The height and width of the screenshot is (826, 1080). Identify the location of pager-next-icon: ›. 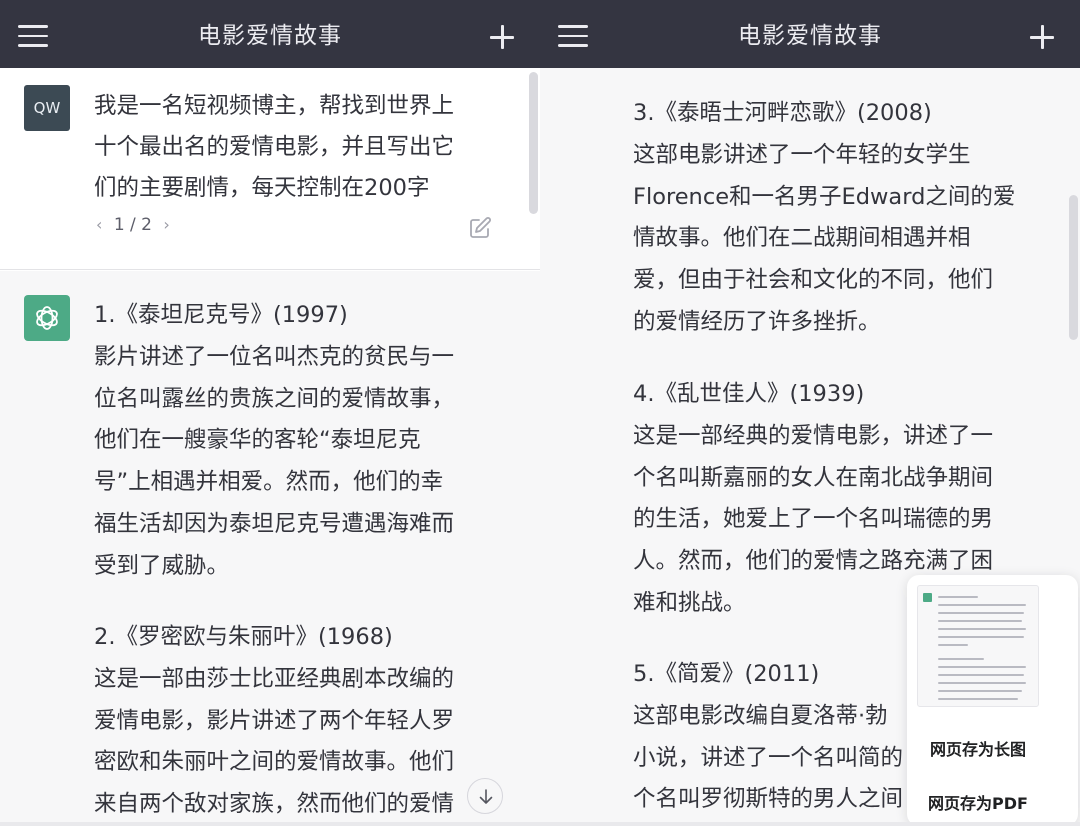
(166, 224).